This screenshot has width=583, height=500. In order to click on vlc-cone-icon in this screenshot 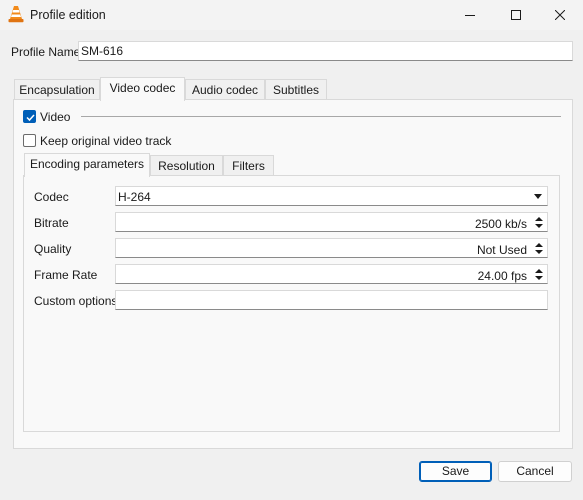, I will do `click(16, 14)`.